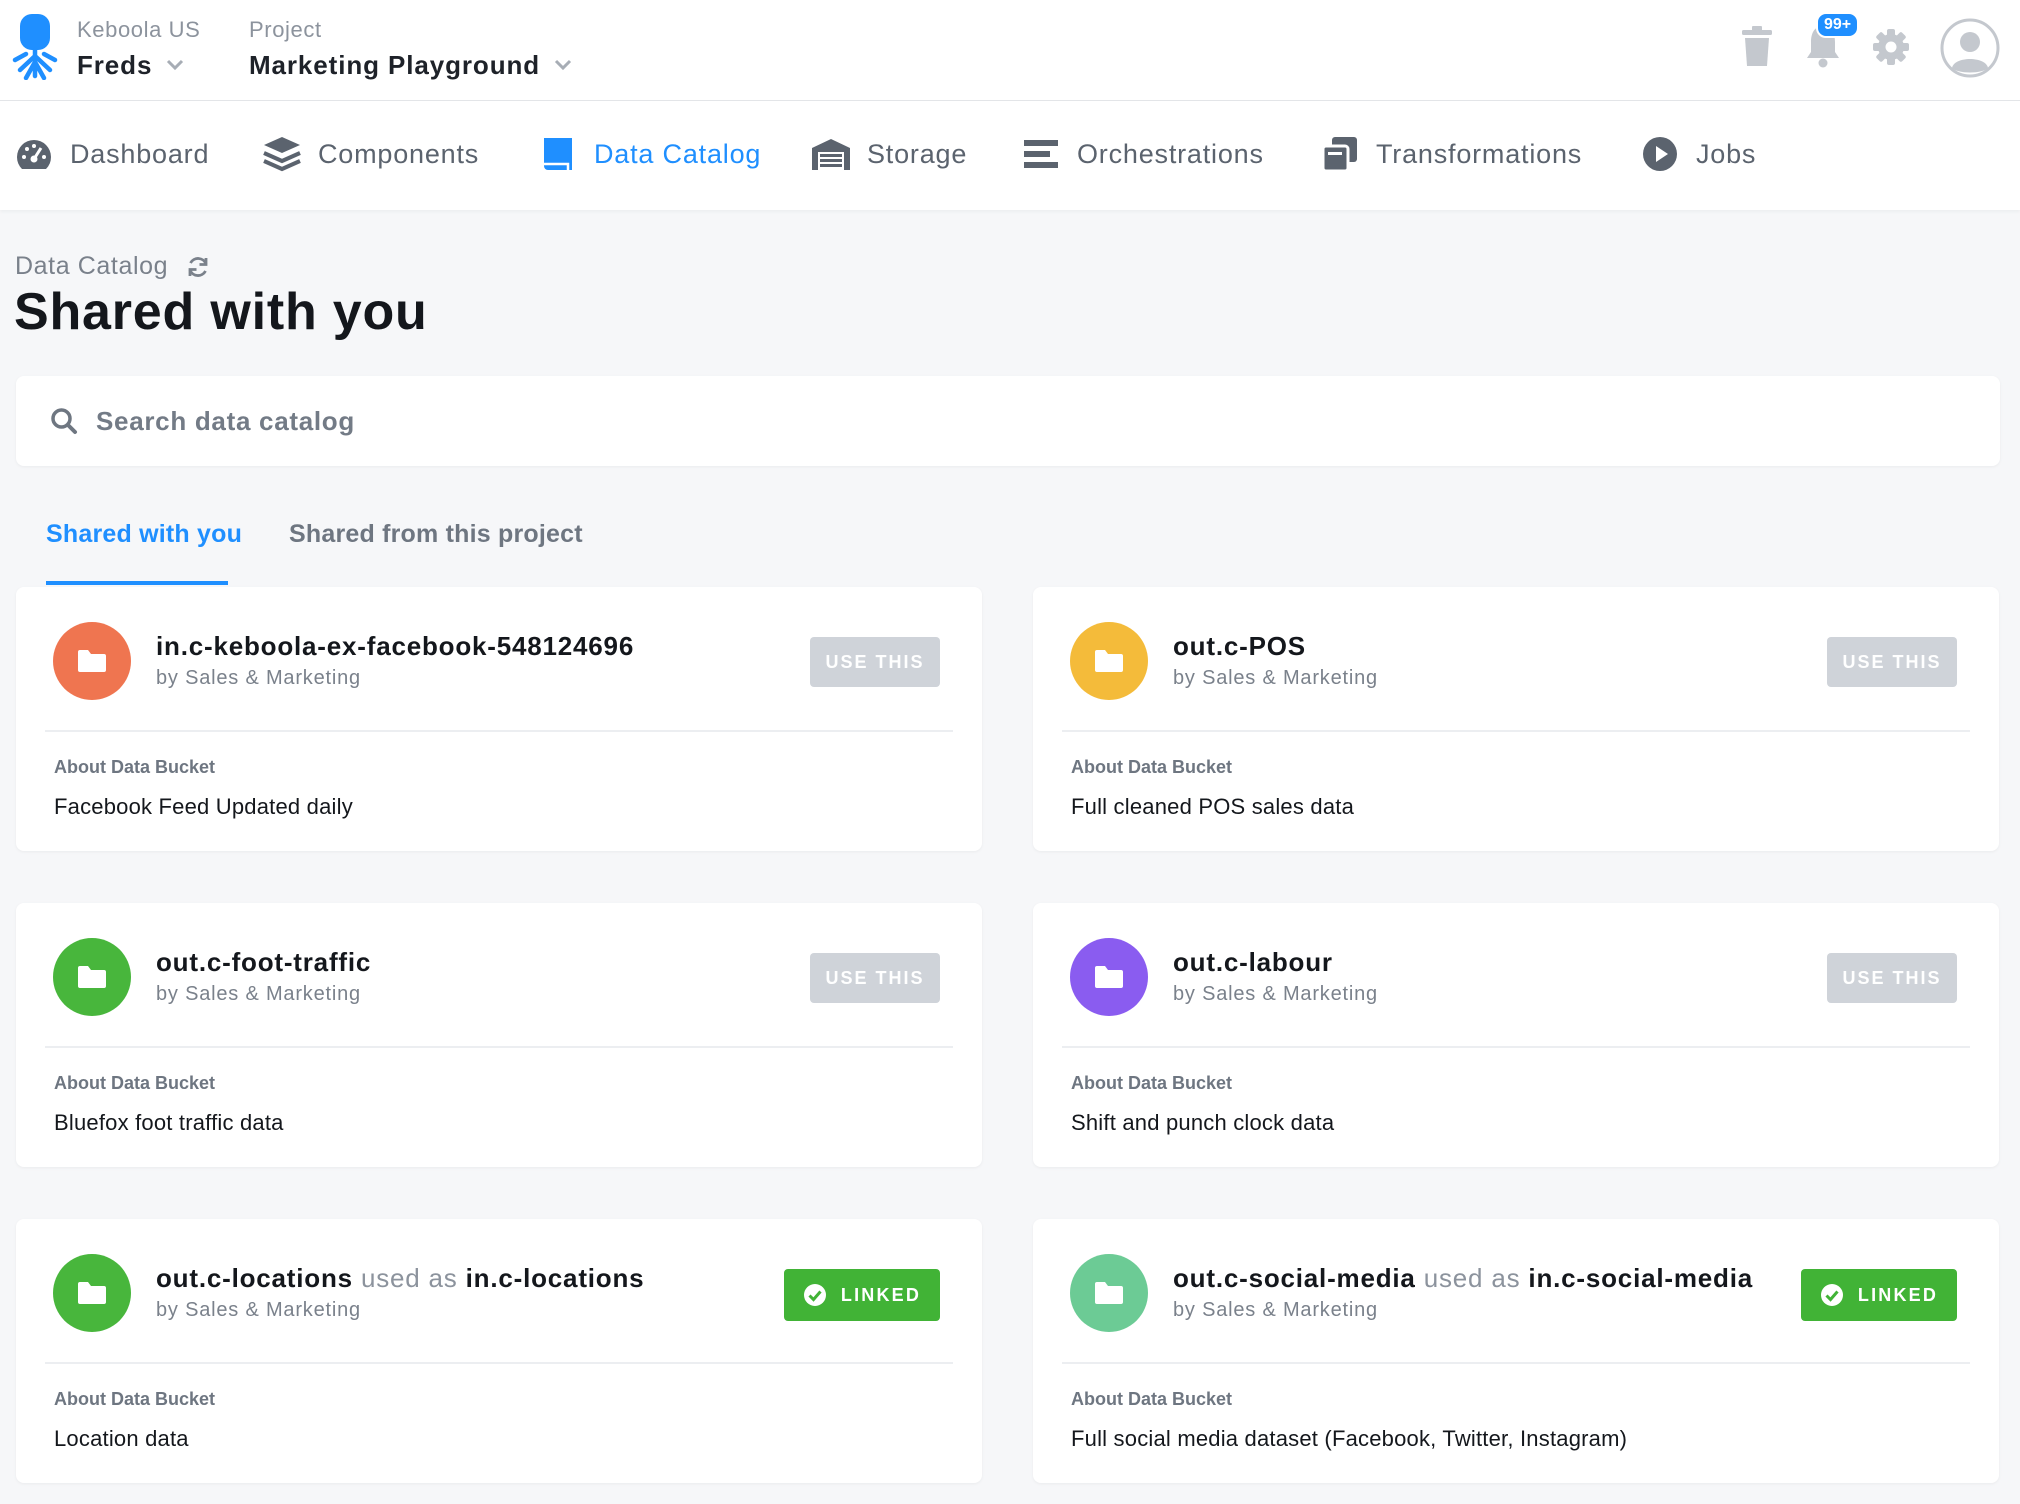  I want to click on about-description: Location data, so click(121, 1438).